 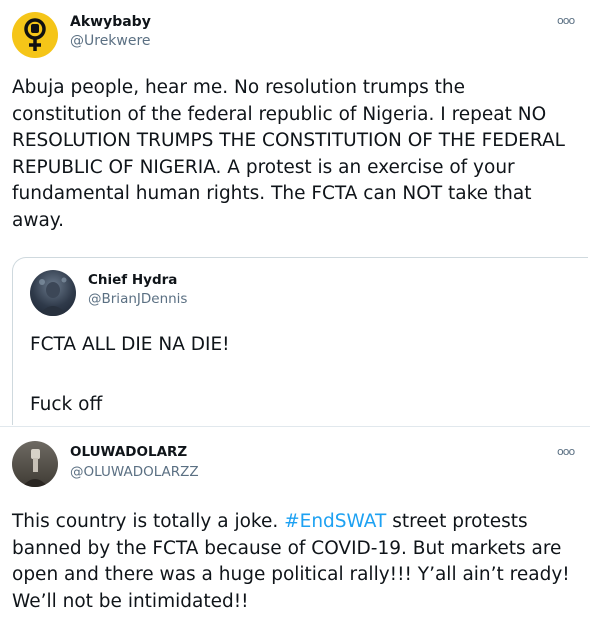 I want to click on raised-fist-icon, so click(x=35, y=468).